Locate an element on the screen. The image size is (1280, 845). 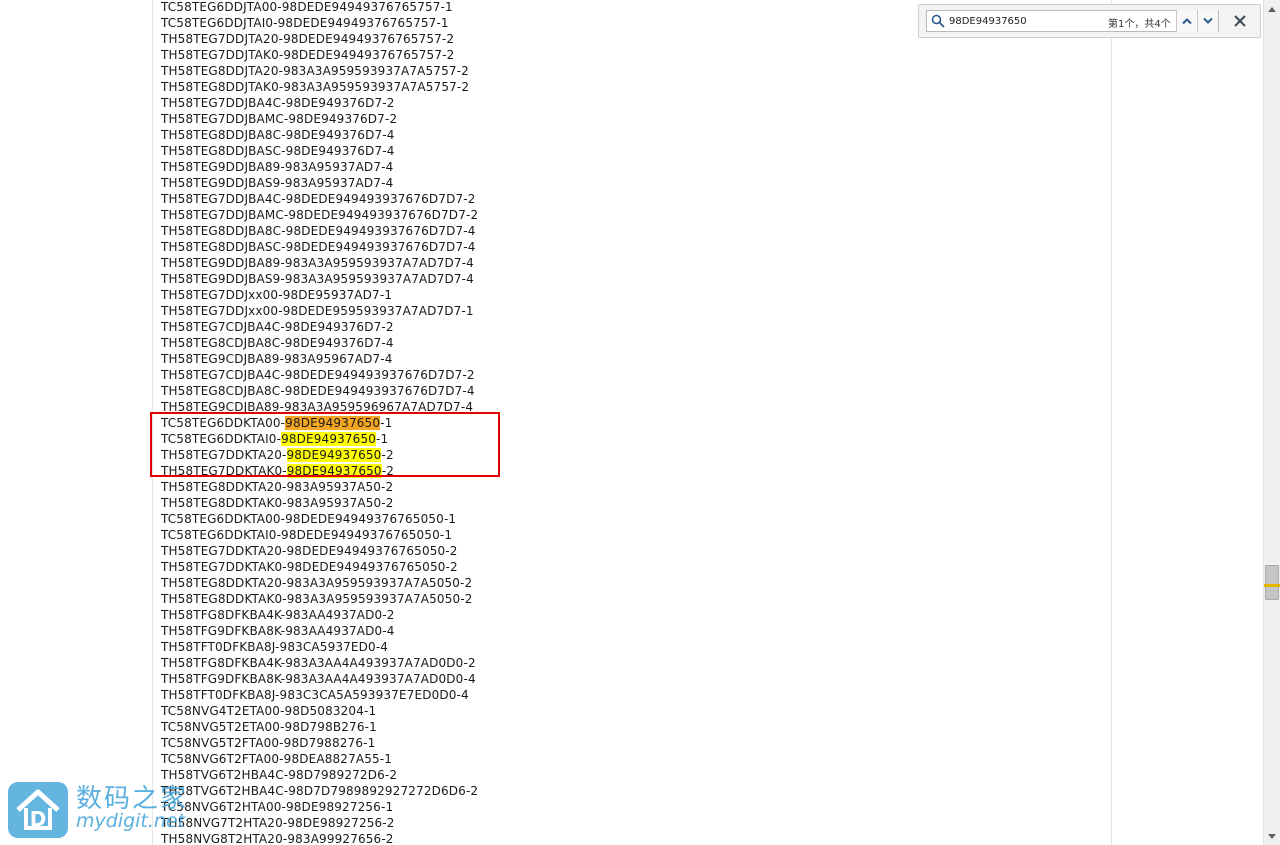
text-line: TH58TEG8DDKTAK0-983A95937A50-2 is located at coordinates (421, 503).